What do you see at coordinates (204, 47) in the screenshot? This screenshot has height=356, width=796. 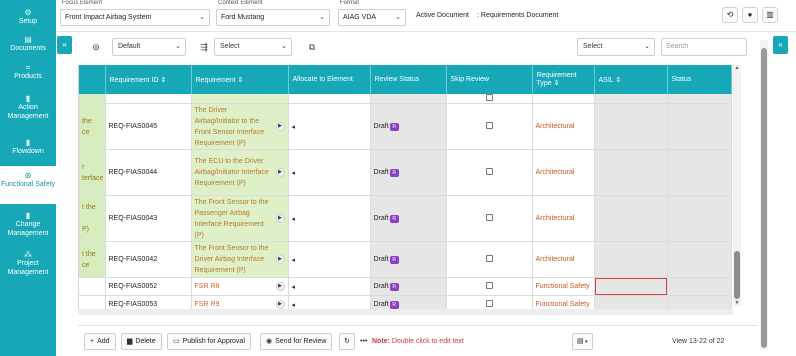 I see `hierarchy-icon: ⇶` at bounding box center [204, 47].